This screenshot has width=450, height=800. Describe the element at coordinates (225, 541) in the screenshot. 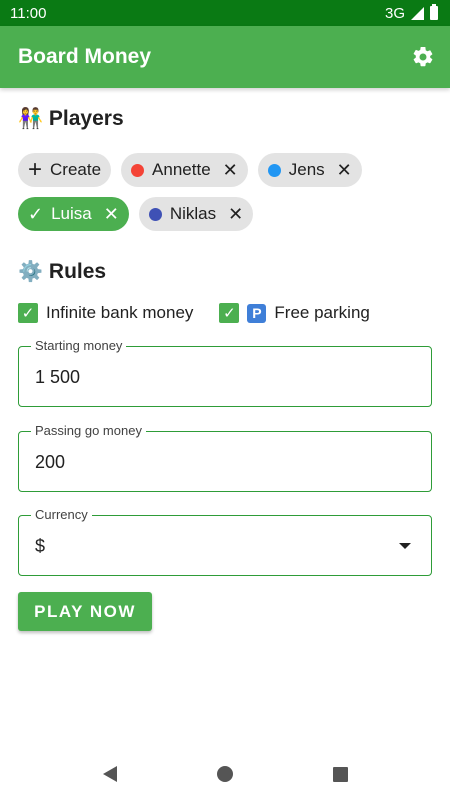

I see `currency-select: Currency $` at that location.